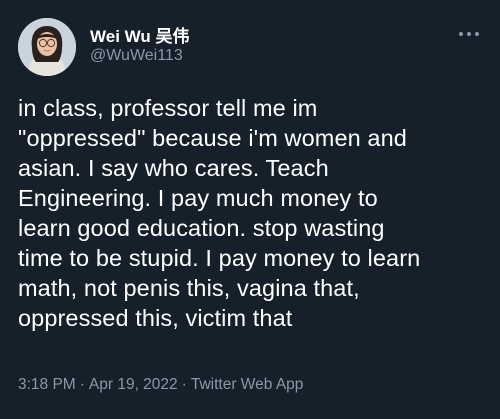 The width and height of the screenshot is (500, 419). I want to click on tweet-text-line: "oppressed" because i'm women and, so click(212, 138).